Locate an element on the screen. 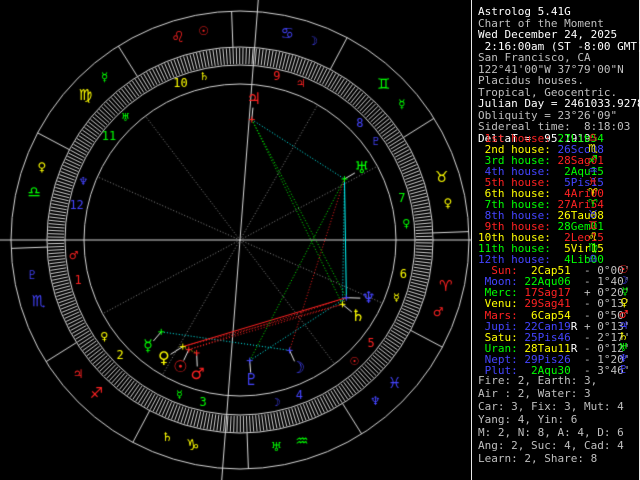 The image size is (640, 480). panel-divider is located at coordinates (471, 240).